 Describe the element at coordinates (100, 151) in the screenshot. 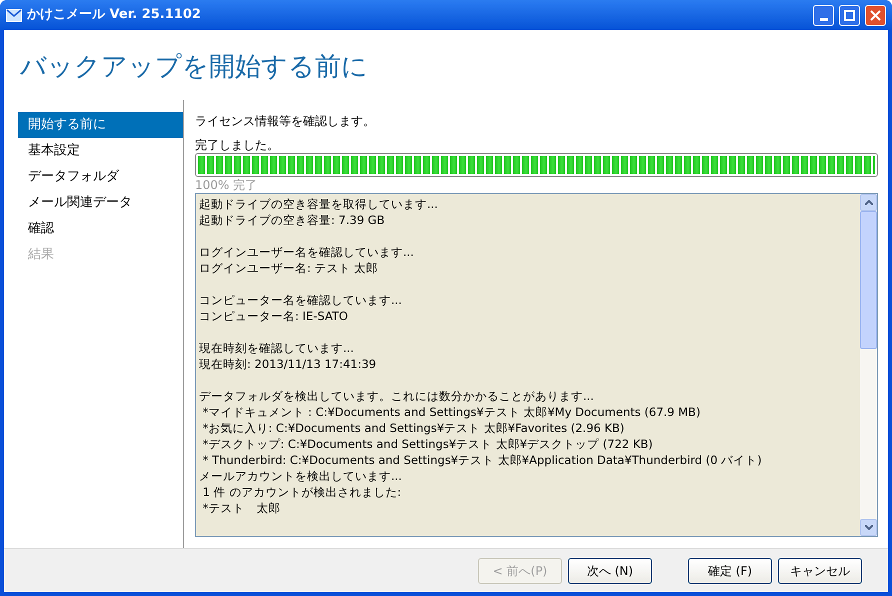

I see `sidebar-item: 基本設定` at that location.